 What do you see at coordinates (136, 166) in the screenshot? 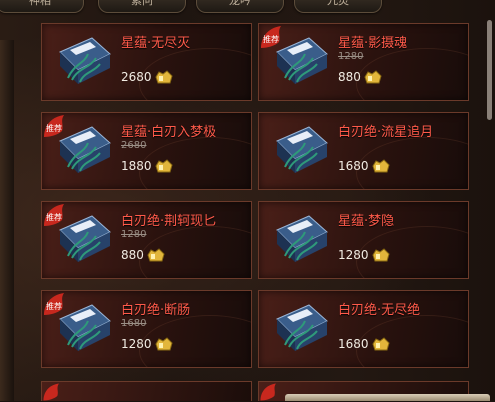
I see `item-price: 1880` at bounding box center [136, 166].